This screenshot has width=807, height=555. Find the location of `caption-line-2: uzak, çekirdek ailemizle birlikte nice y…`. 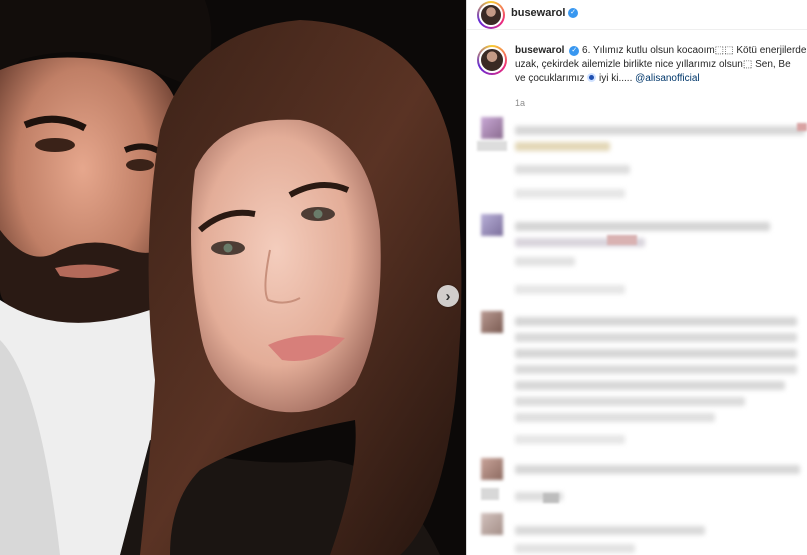

caption-line-2: uzak, çekirdek ailemizle birlikte nice y… is located at coordinates (653, 64).